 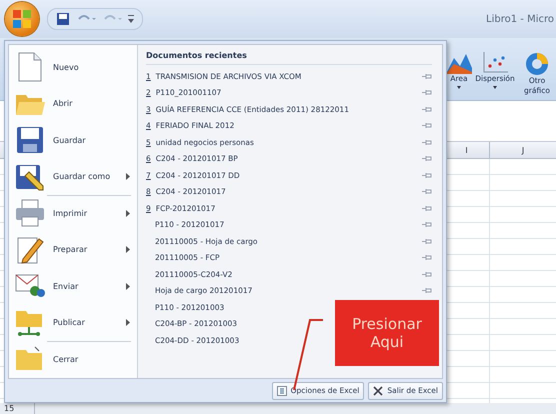 I want to click on column-header: J, so click(x=522, y=150).